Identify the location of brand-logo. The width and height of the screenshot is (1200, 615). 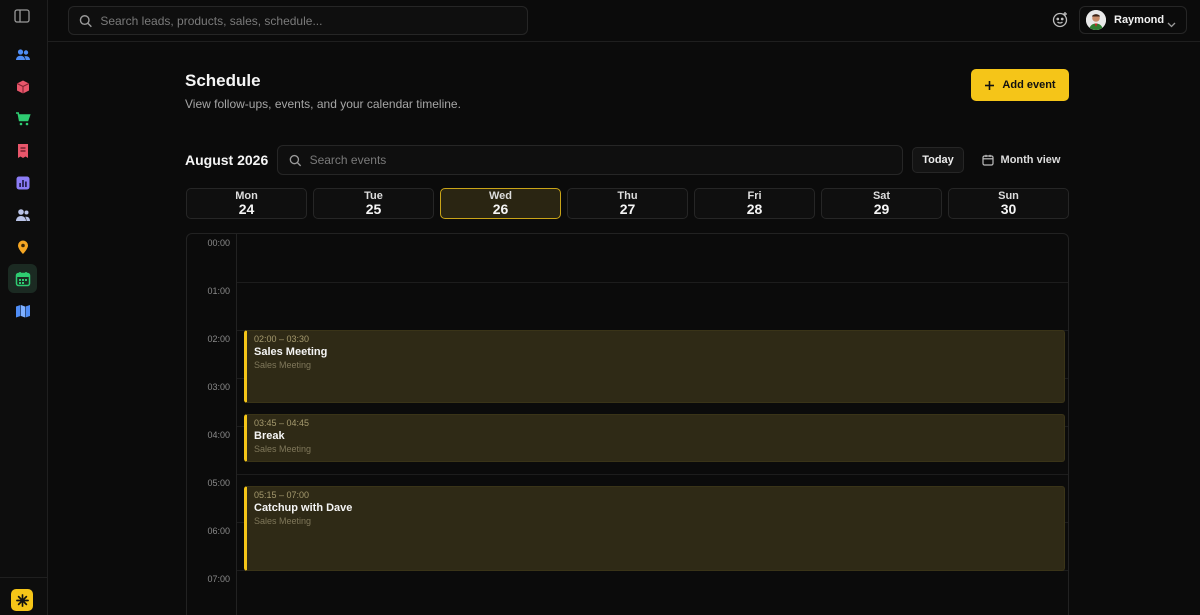
(22, 600).